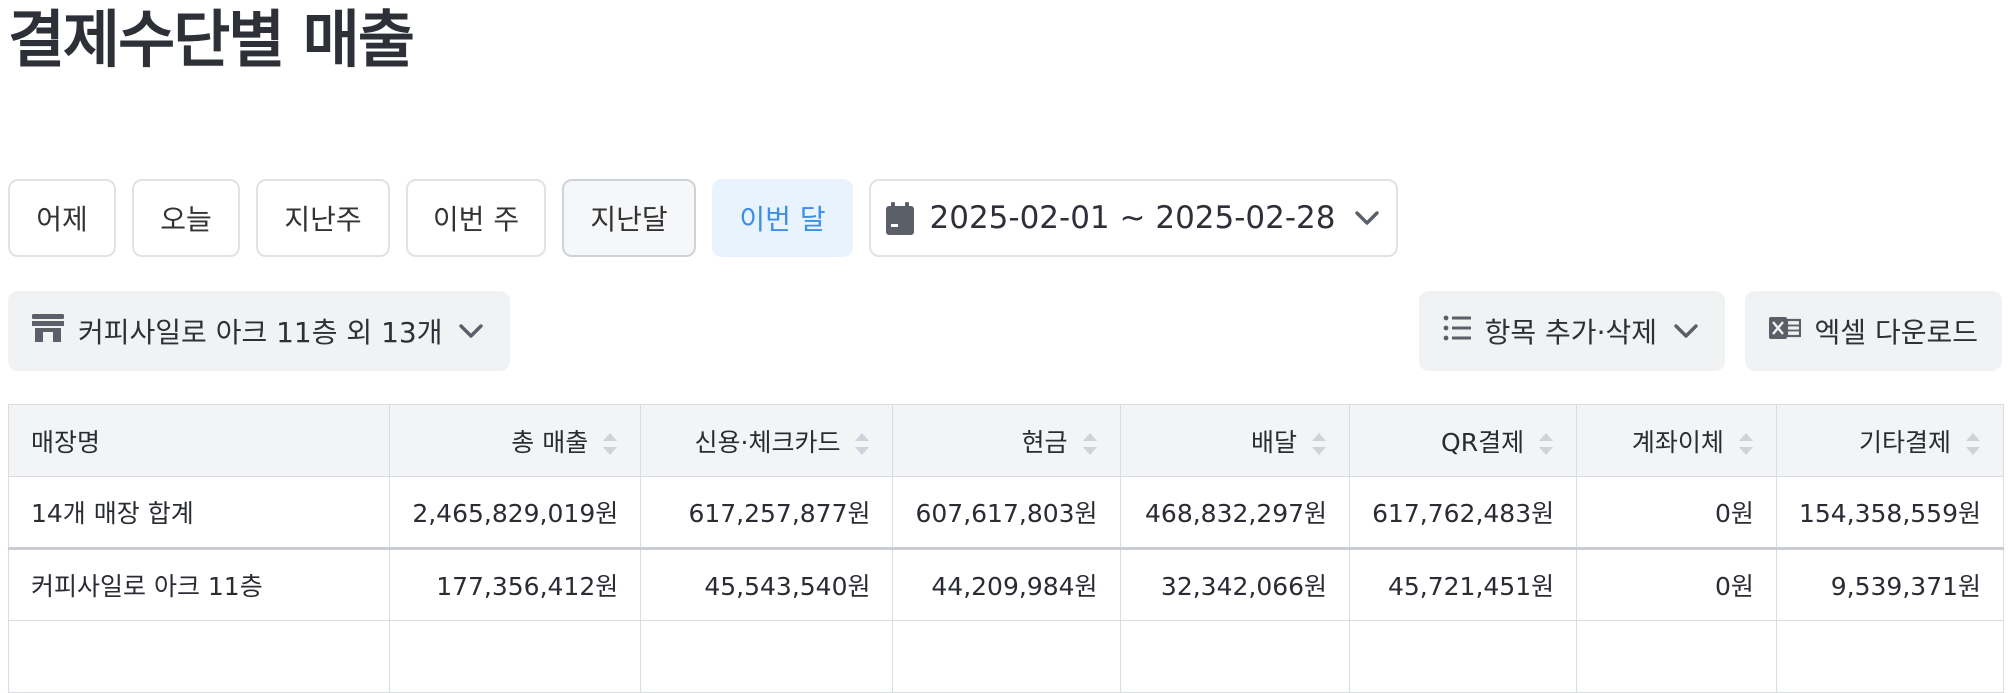 This screenshot has width=2010, height=693. Describe the element at coordinates (515, 656) in the screenshot. I see `cell-total` at that location.